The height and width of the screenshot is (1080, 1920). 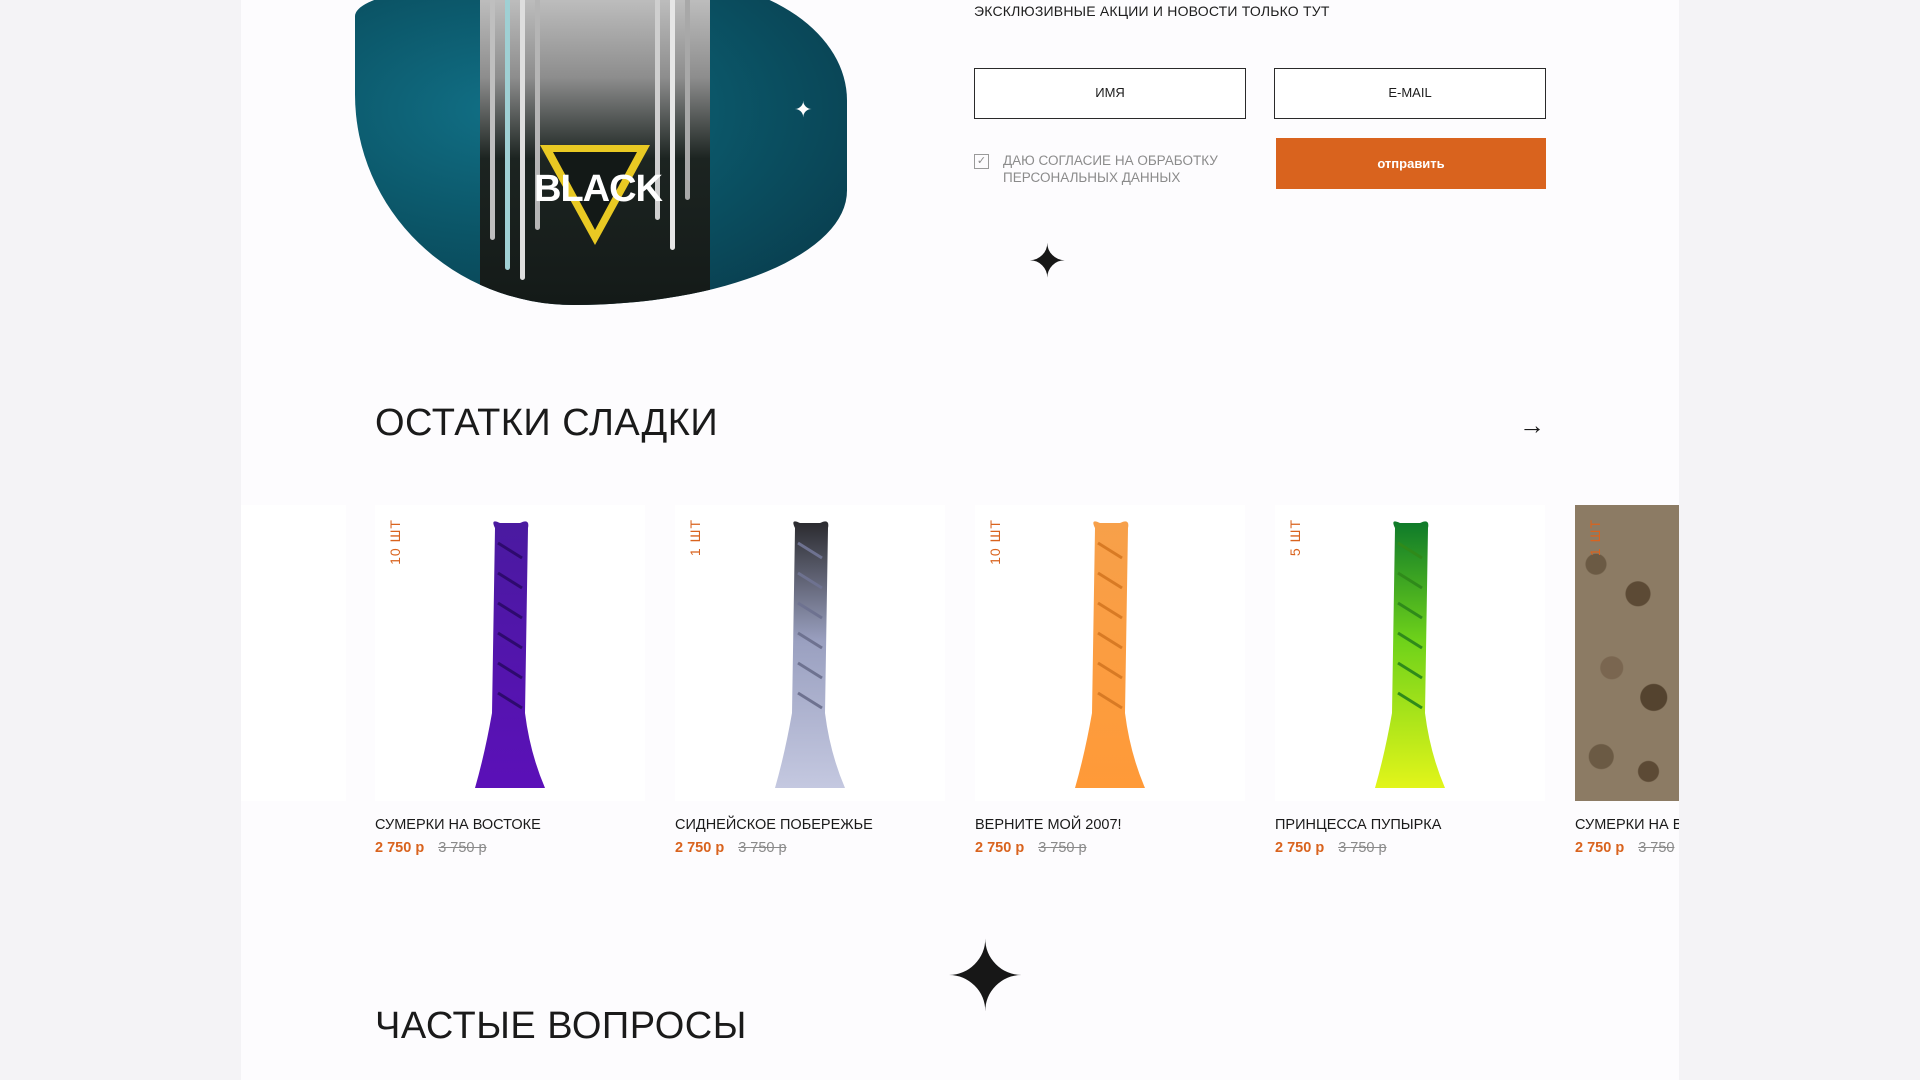 What do you see at coordinates (1152, 11) in the screenshot?
I see `promo-text: ЭКСКЛЮЗИВНЫЕ АКЦИИ И НОВОСТИ ТОЛЬКО ТУТ` at bounding box center [1152, 11].